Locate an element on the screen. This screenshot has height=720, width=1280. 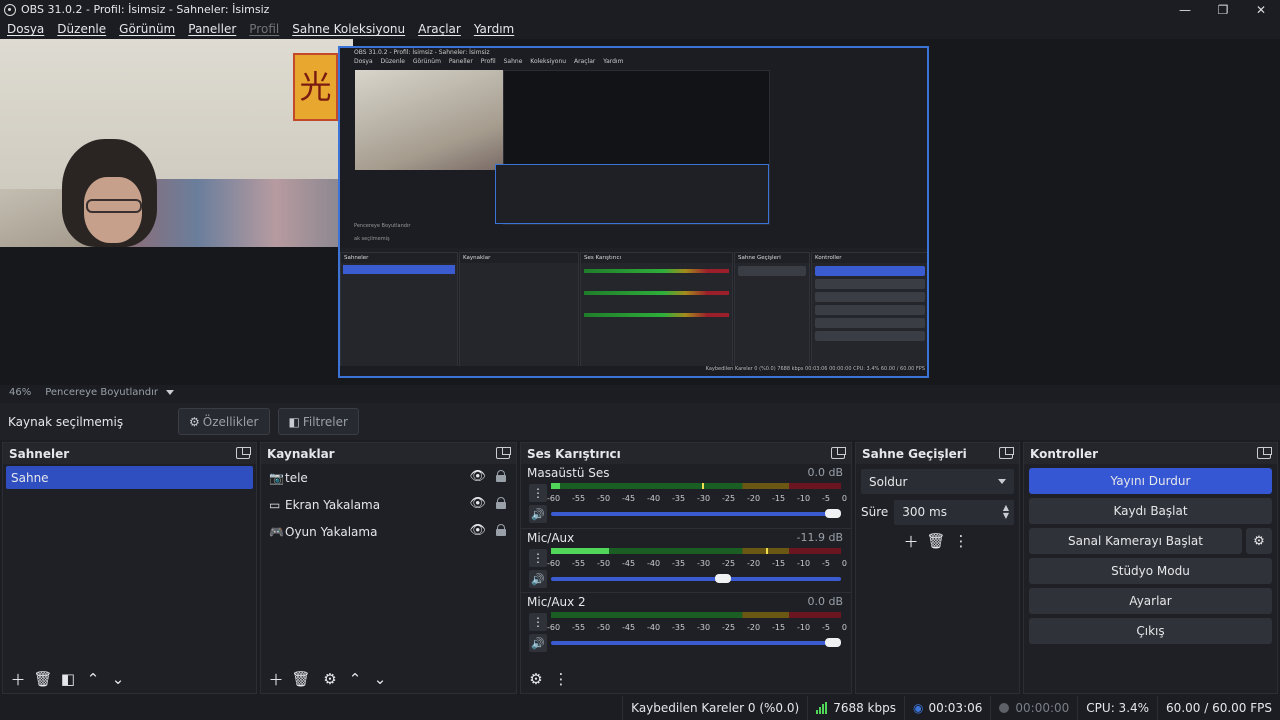
exit-button: Çıkış is located at coordinates (1150, 631).